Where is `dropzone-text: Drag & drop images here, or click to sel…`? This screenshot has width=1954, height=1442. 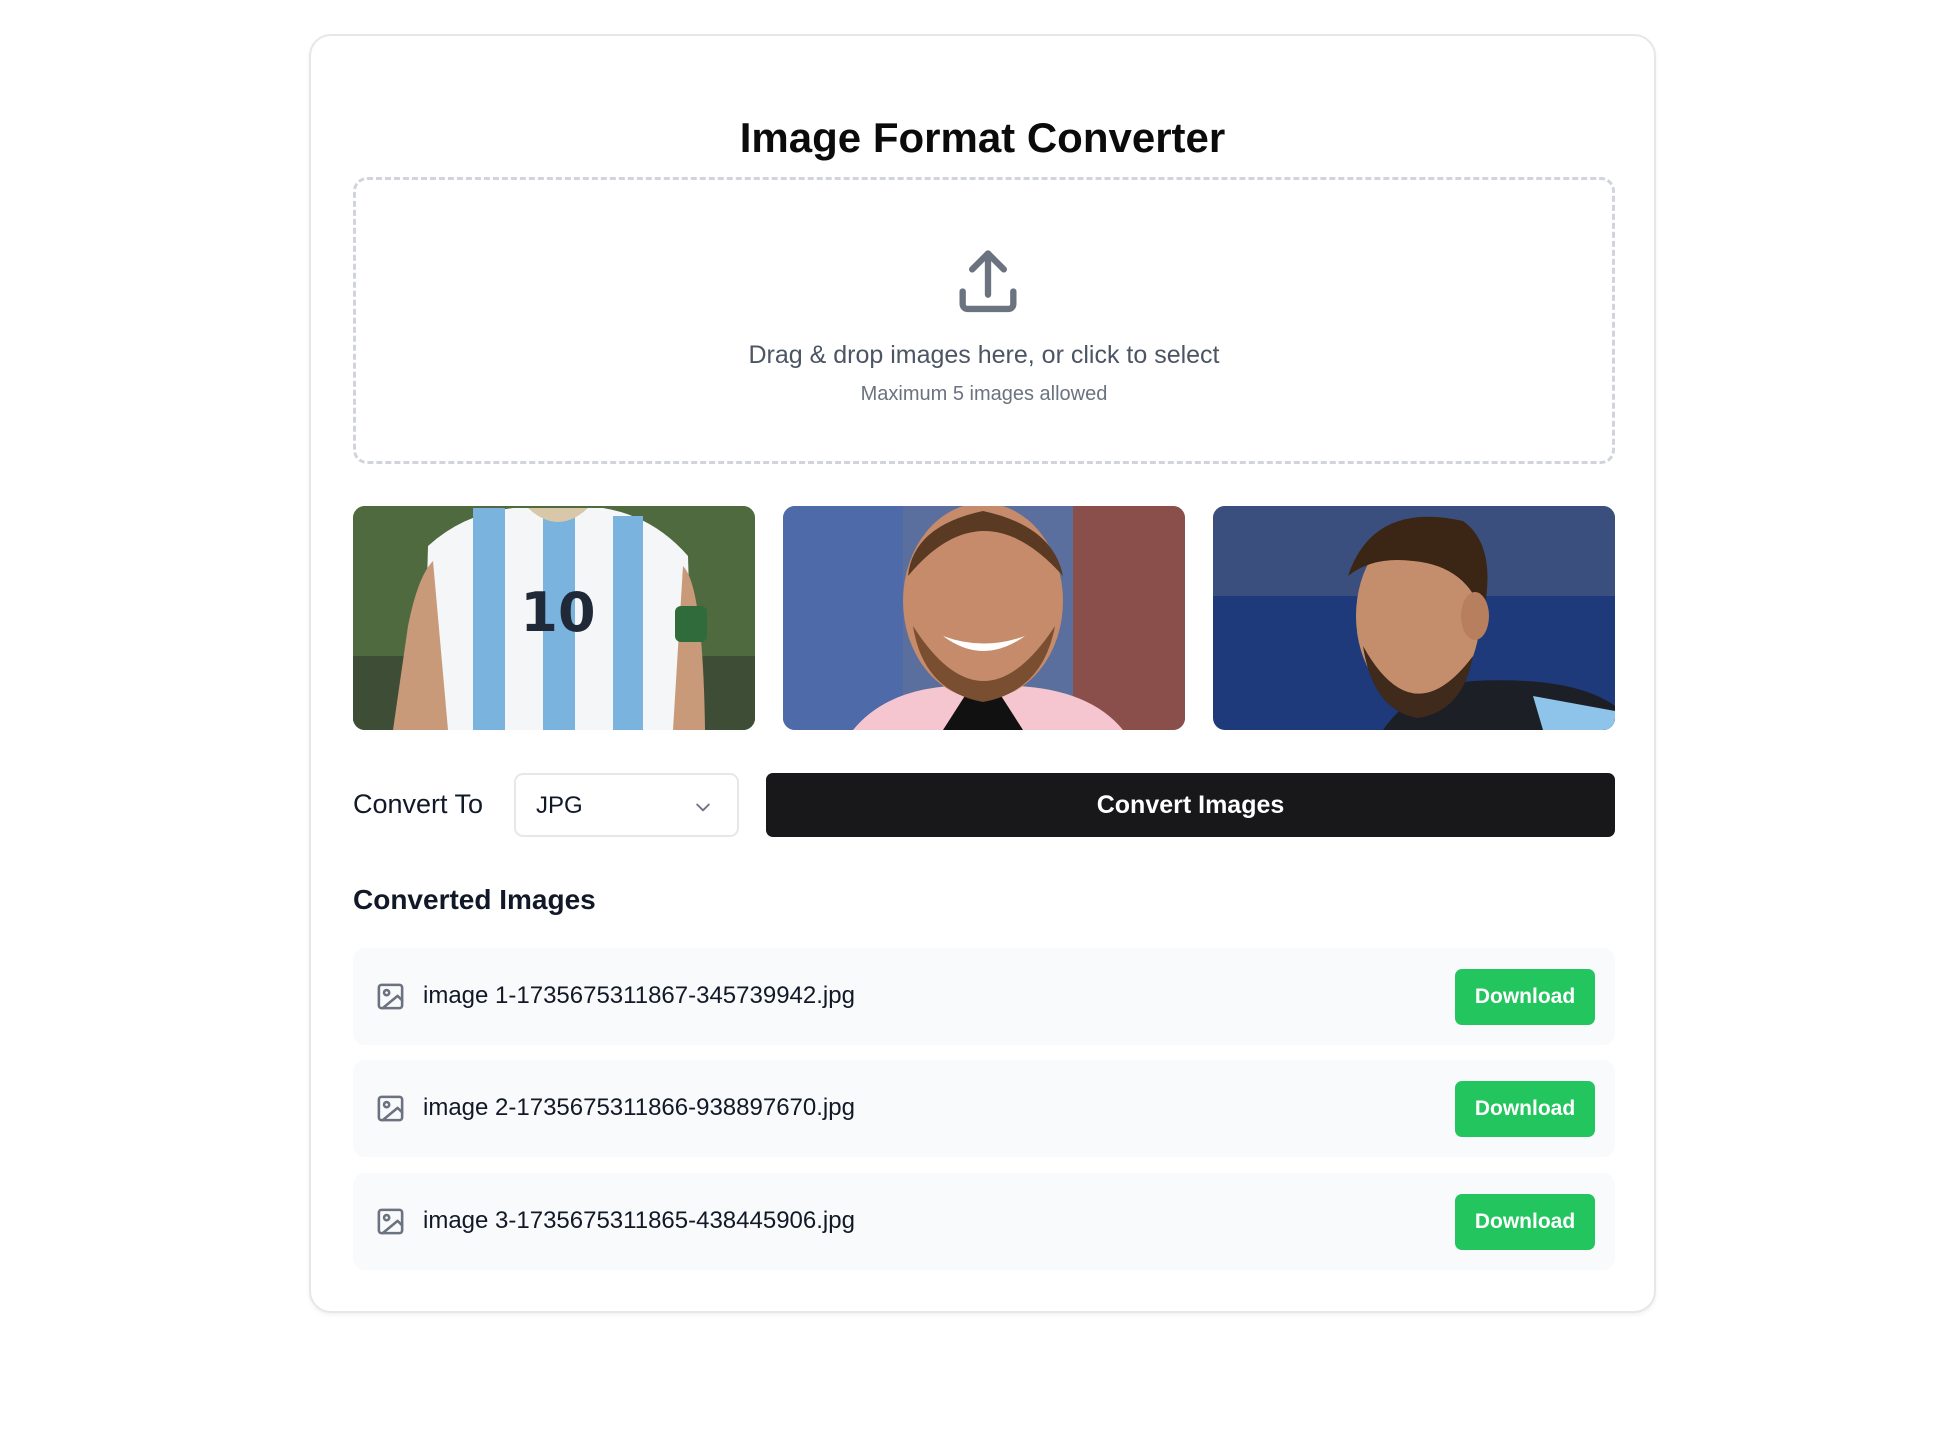 dropzone-text: Drag & drop images here, or click to sel… is located at coordinates (984, 355).